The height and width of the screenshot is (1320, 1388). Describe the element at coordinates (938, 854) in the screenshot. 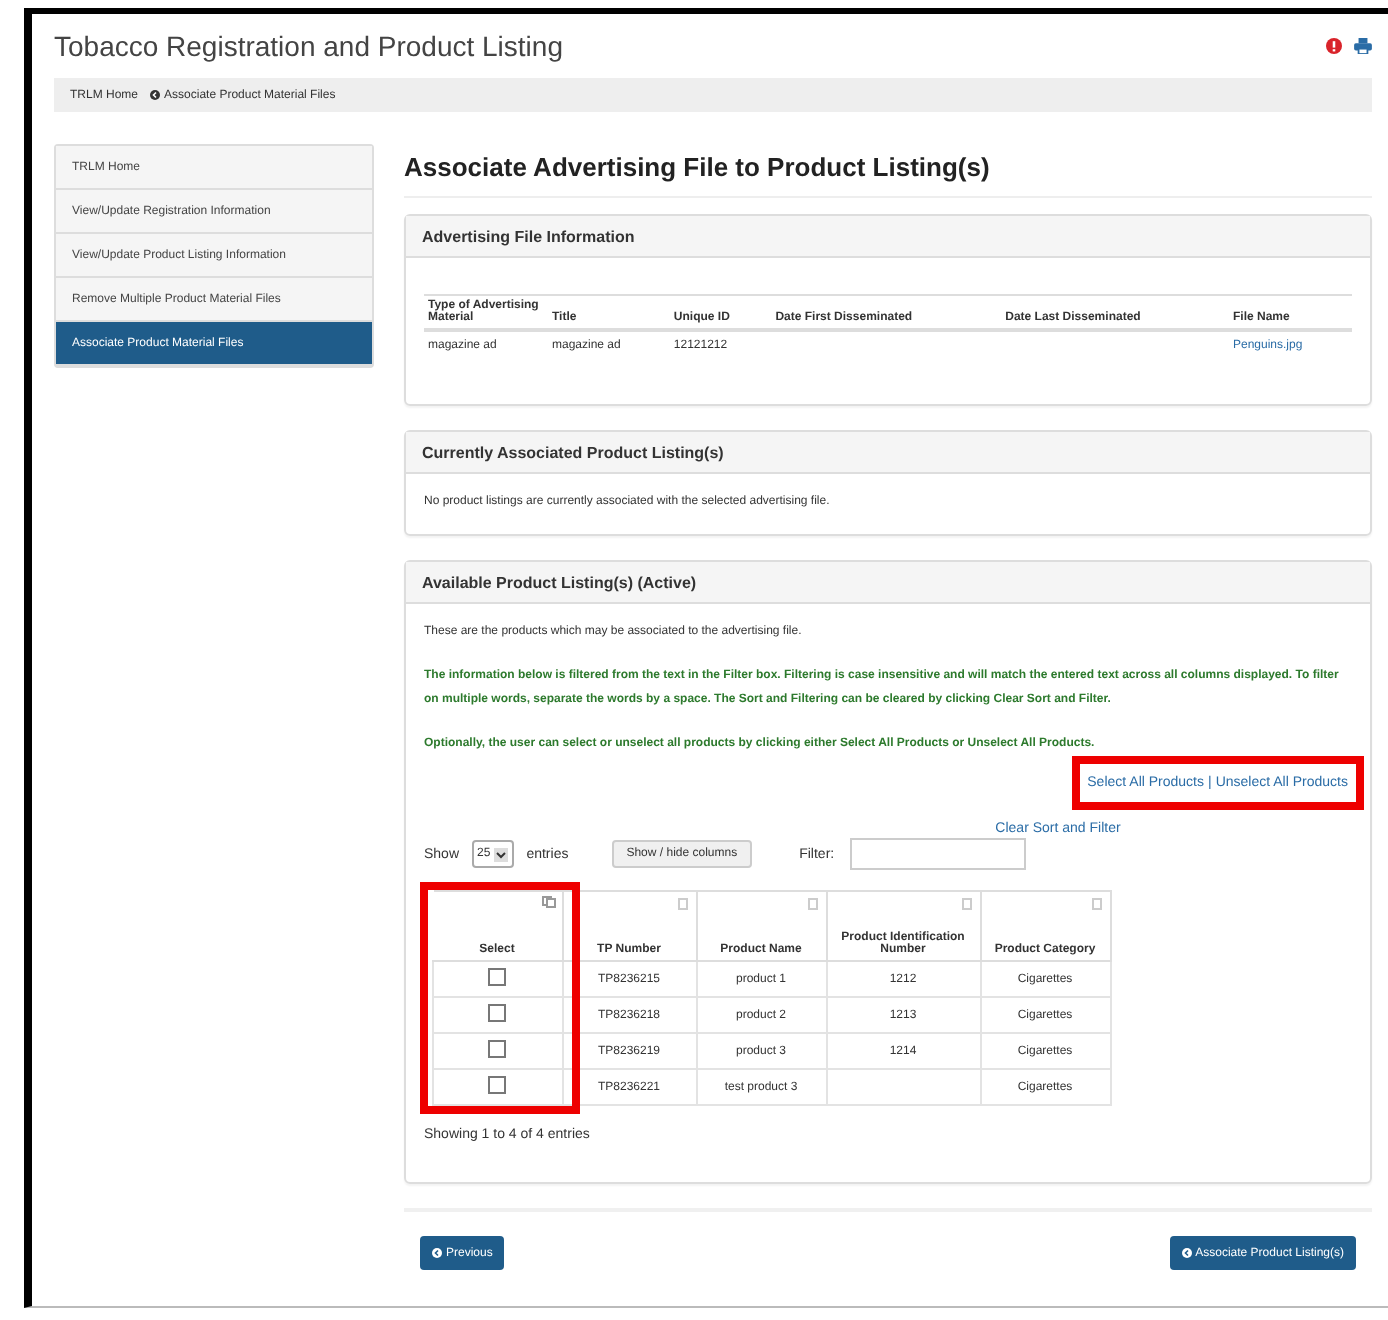

I see `filter-field` at that location.